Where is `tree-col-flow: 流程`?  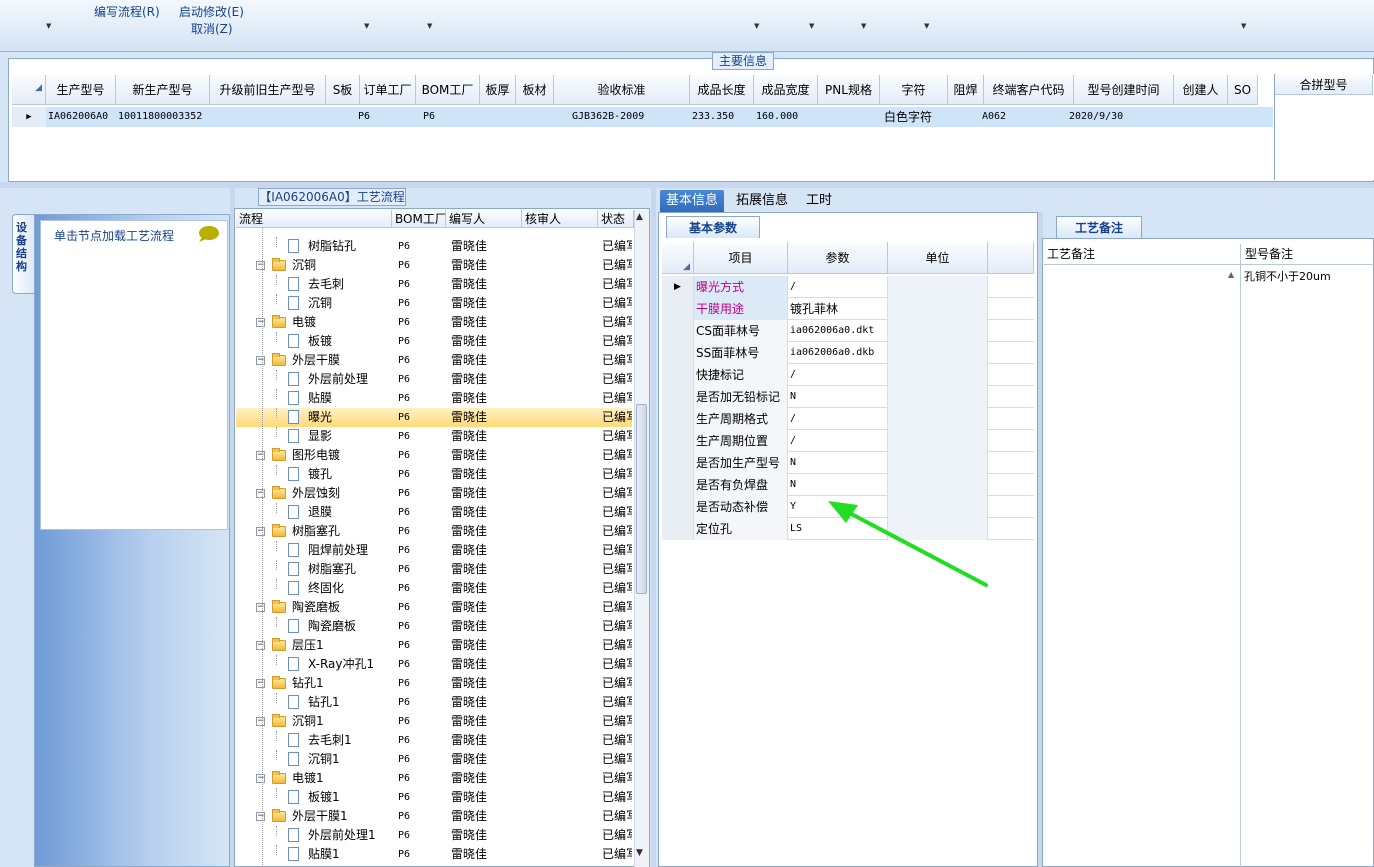
tree-col-flow: 流程 is located at coordinates (314, 219).